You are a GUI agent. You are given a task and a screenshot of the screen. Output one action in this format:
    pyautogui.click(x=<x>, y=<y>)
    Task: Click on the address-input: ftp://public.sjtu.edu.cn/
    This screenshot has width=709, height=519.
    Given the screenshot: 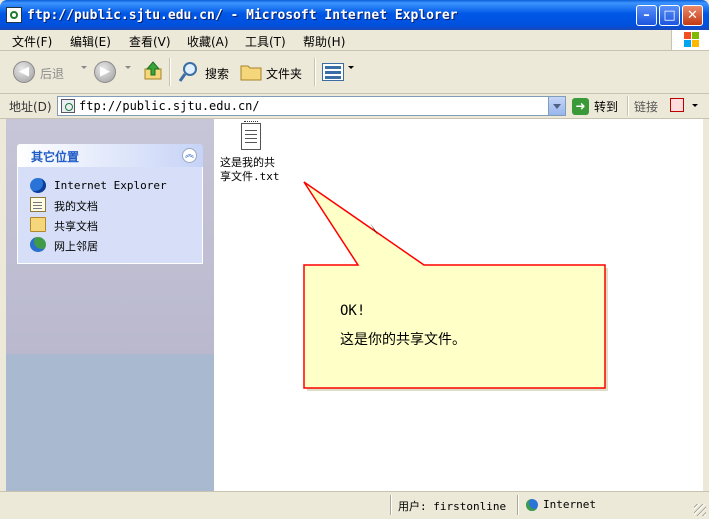 What is the action you would take?
    pyautogui.click(x=311, y=106)
    